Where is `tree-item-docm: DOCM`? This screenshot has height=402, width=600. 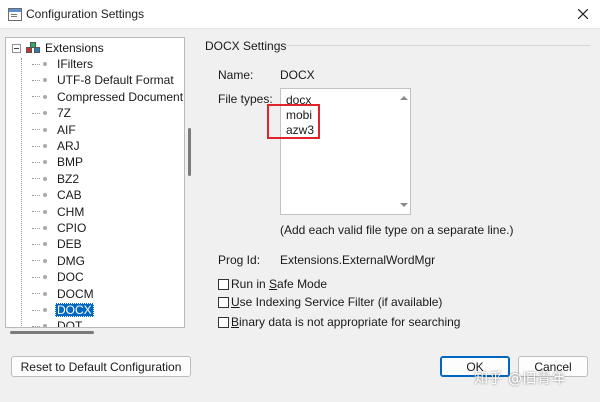
tree-item-docm: DOCM is located at coordinates (64, 294).